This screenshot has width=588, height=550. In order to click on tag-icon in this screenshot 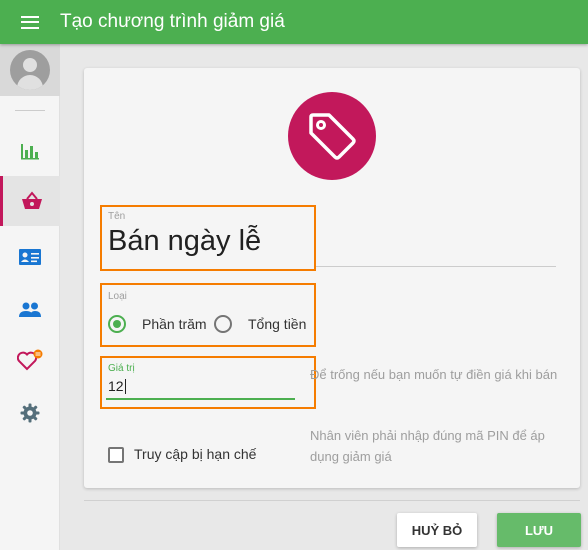, I will do `click(332, 136)`.